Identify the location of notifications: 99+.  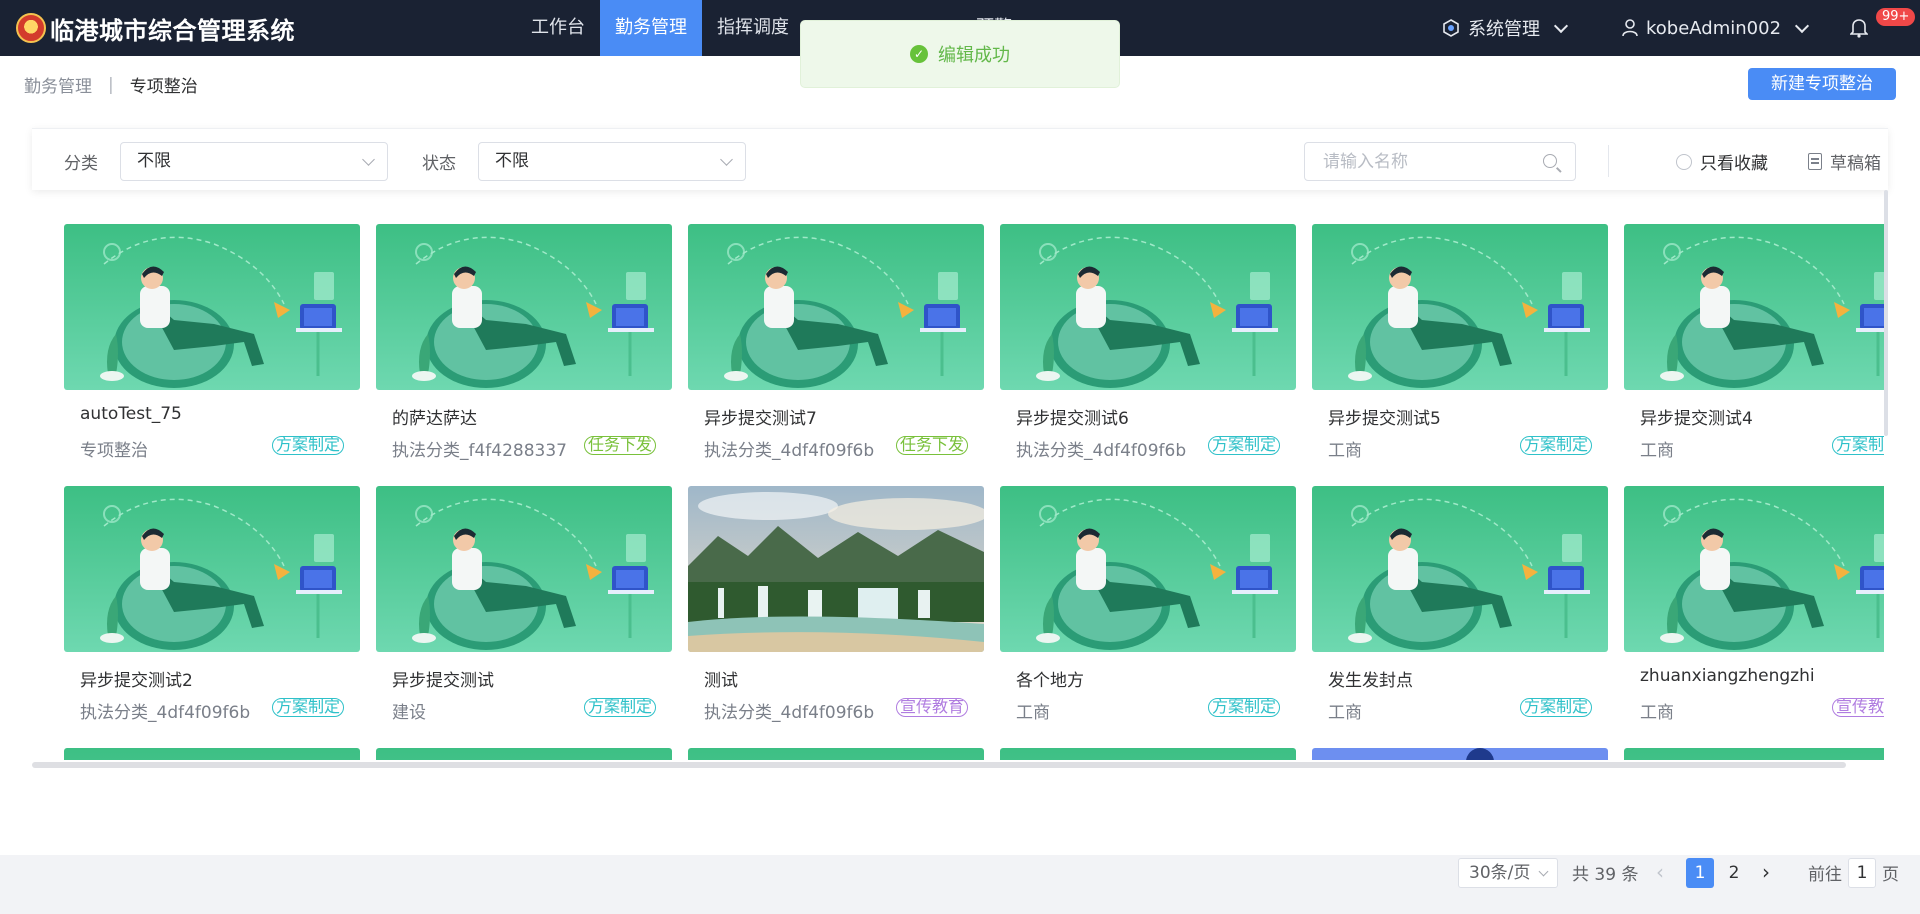
(1883, 28).